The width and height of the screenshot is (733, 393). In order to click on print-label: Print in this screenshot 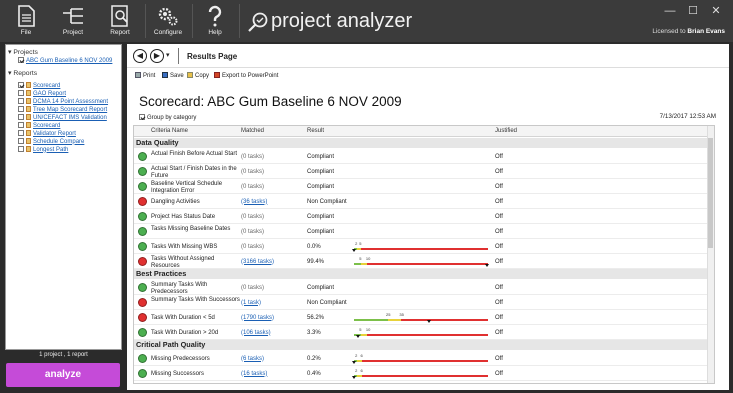, I will do `click(149, 76)`.